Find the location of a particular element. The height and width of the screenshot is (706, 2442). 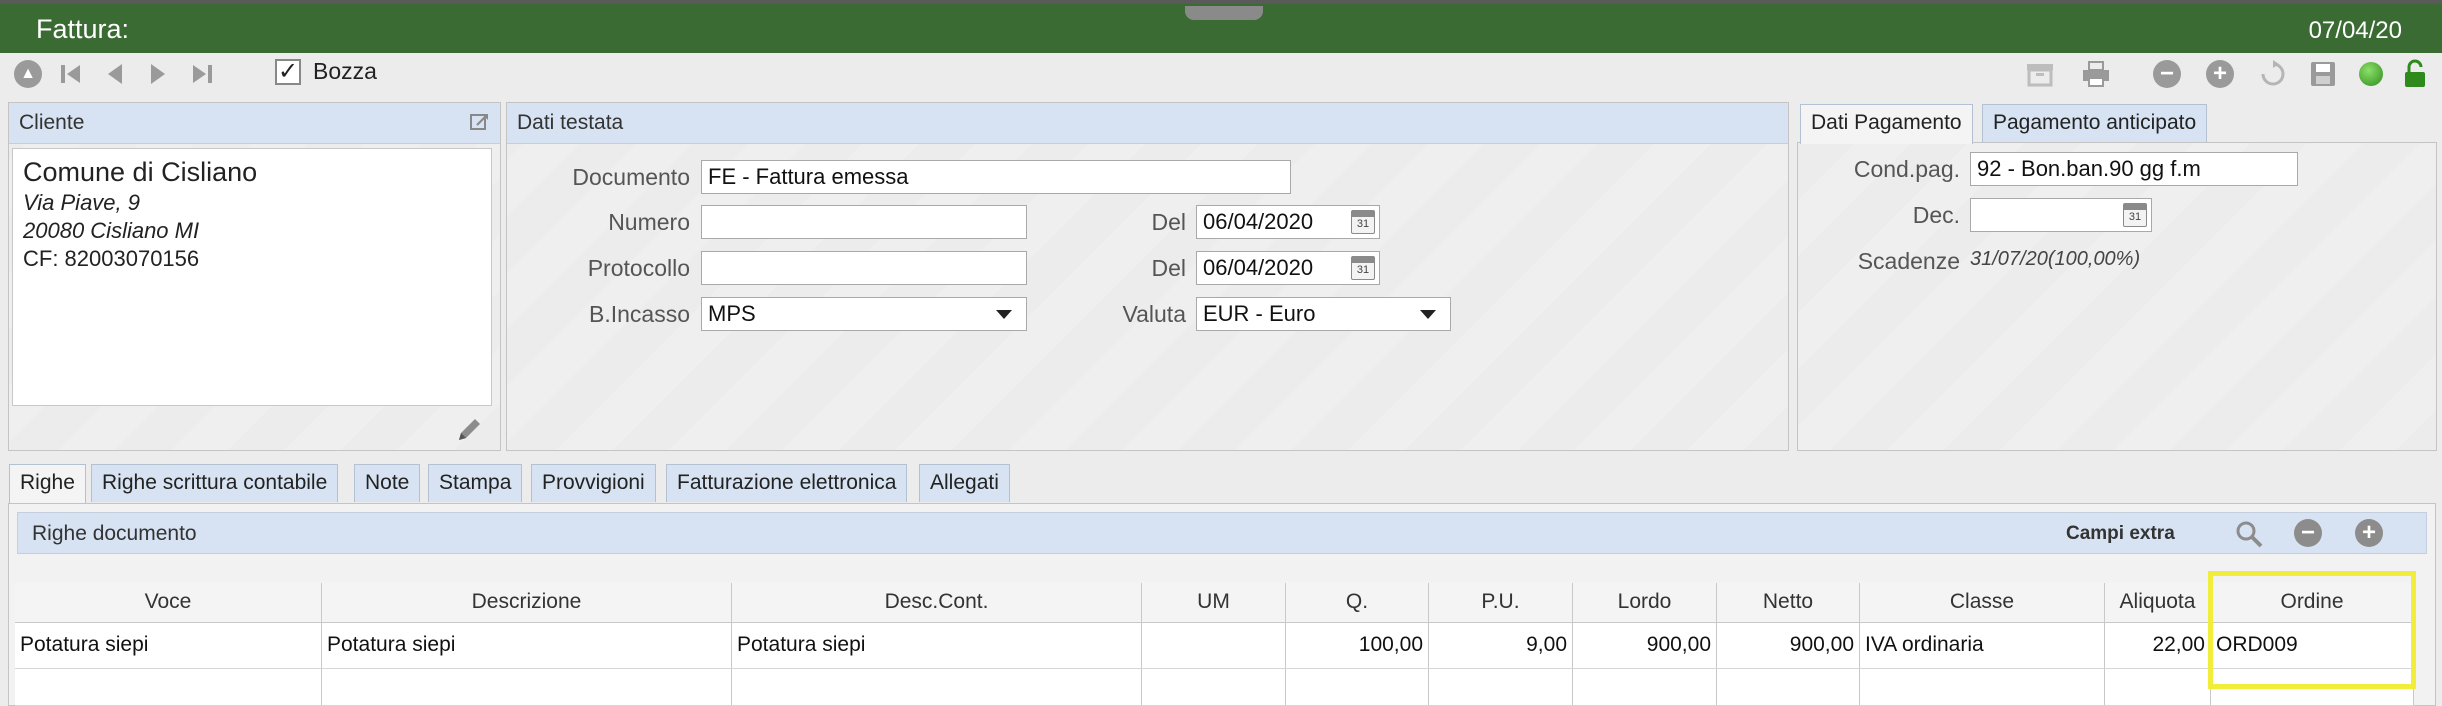

cliente-header: Cliente is located at coordinates (254, 123).